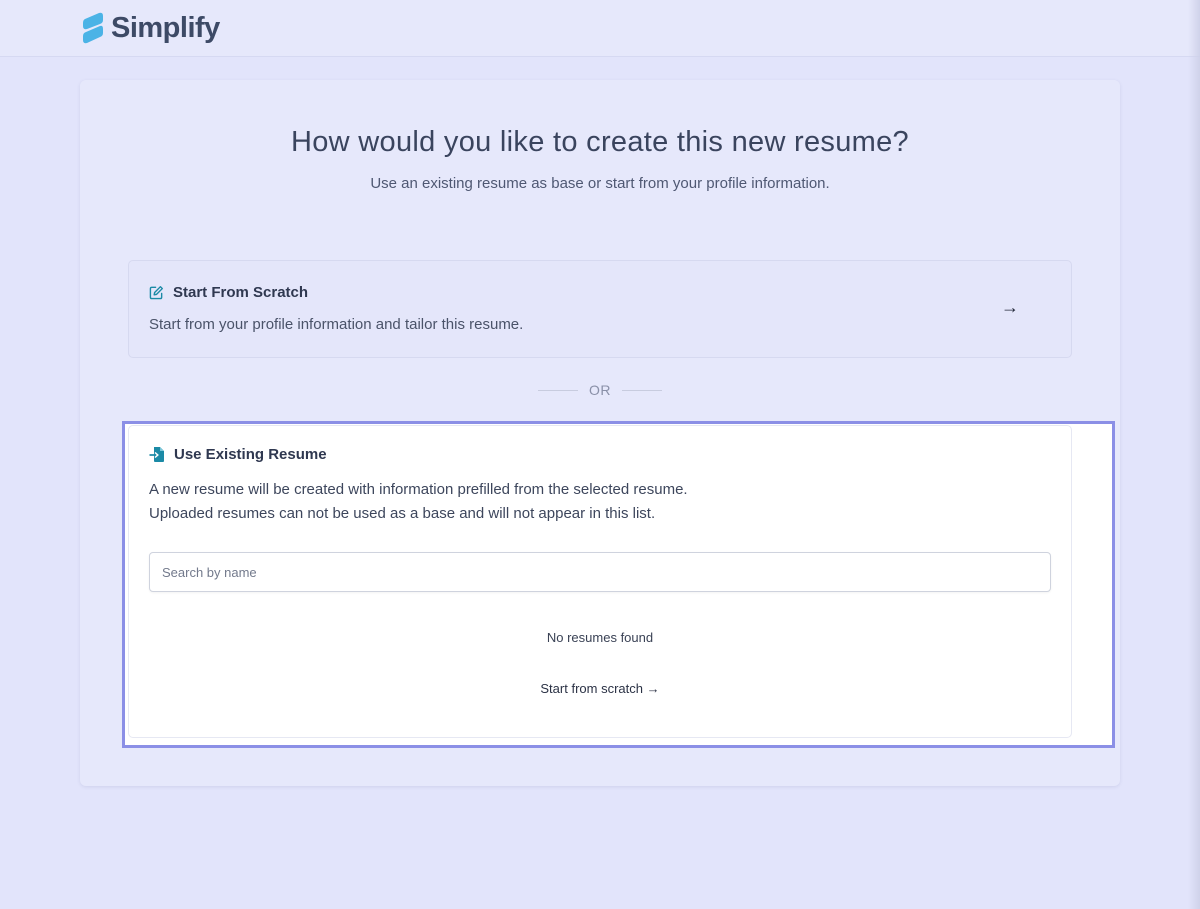 This screenshot has height=909, width=1200. What do you see at coordinates (93, 28) in the screenshot?
I see `simplify-logo-icon` at bounding box center [93, 28].